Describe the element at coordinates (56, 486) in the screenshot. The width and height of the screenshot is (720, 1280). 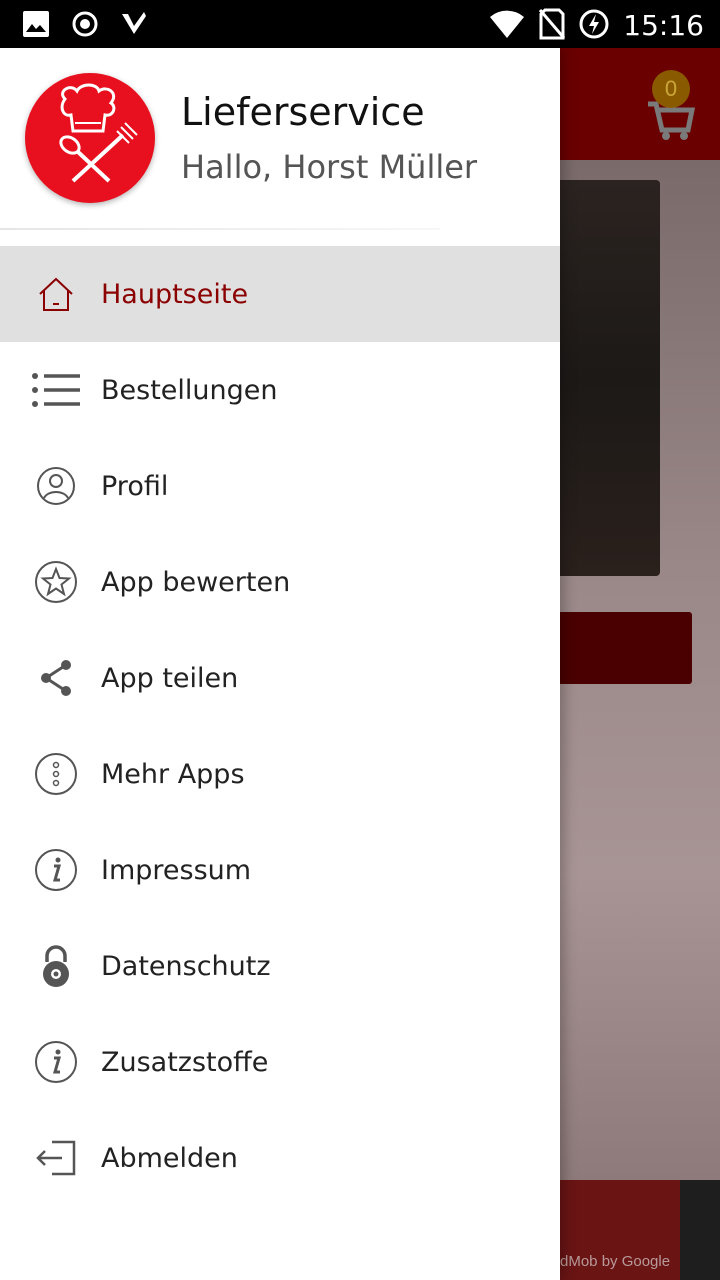
I see `profile-icon` at that location.